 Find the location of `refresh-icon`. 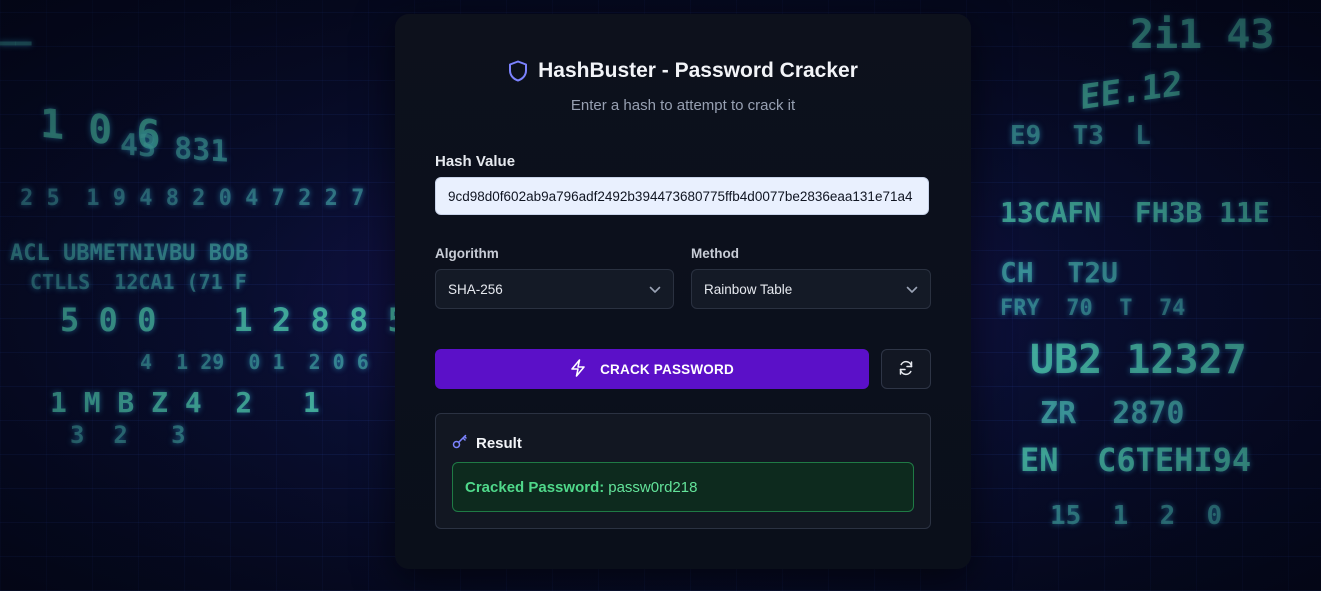

refresh-icon is located at coordinates (906, 369).